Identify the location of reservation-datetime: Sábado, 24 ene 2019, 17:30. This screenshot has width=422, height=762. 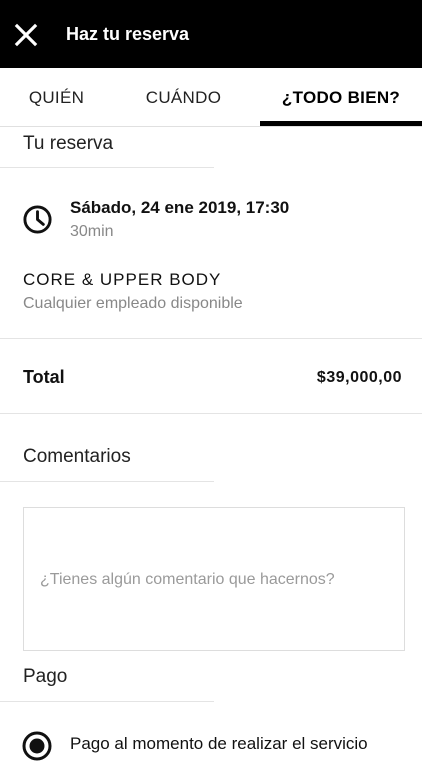
(180, 207).